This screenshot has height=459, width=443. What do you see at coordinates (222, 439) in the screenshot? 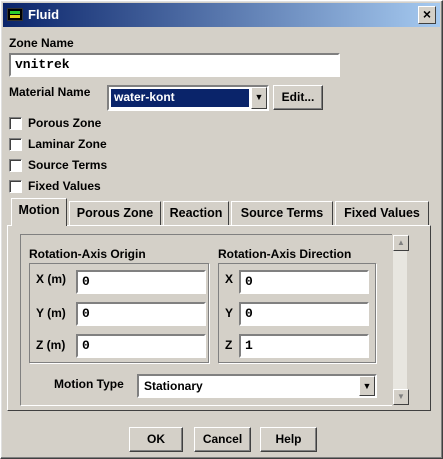
I see `cancel-button: Cancel` at bounding box center [222, 439].